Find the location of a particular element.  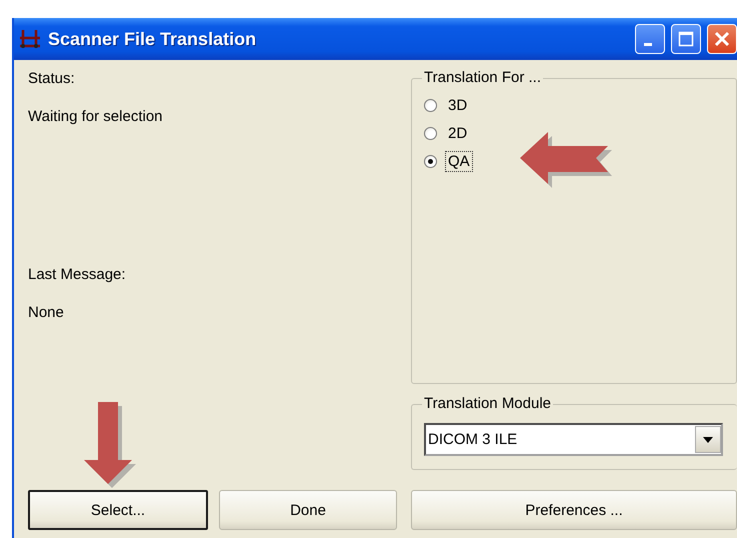

minimize-icon is located at coordinates (648, 44).